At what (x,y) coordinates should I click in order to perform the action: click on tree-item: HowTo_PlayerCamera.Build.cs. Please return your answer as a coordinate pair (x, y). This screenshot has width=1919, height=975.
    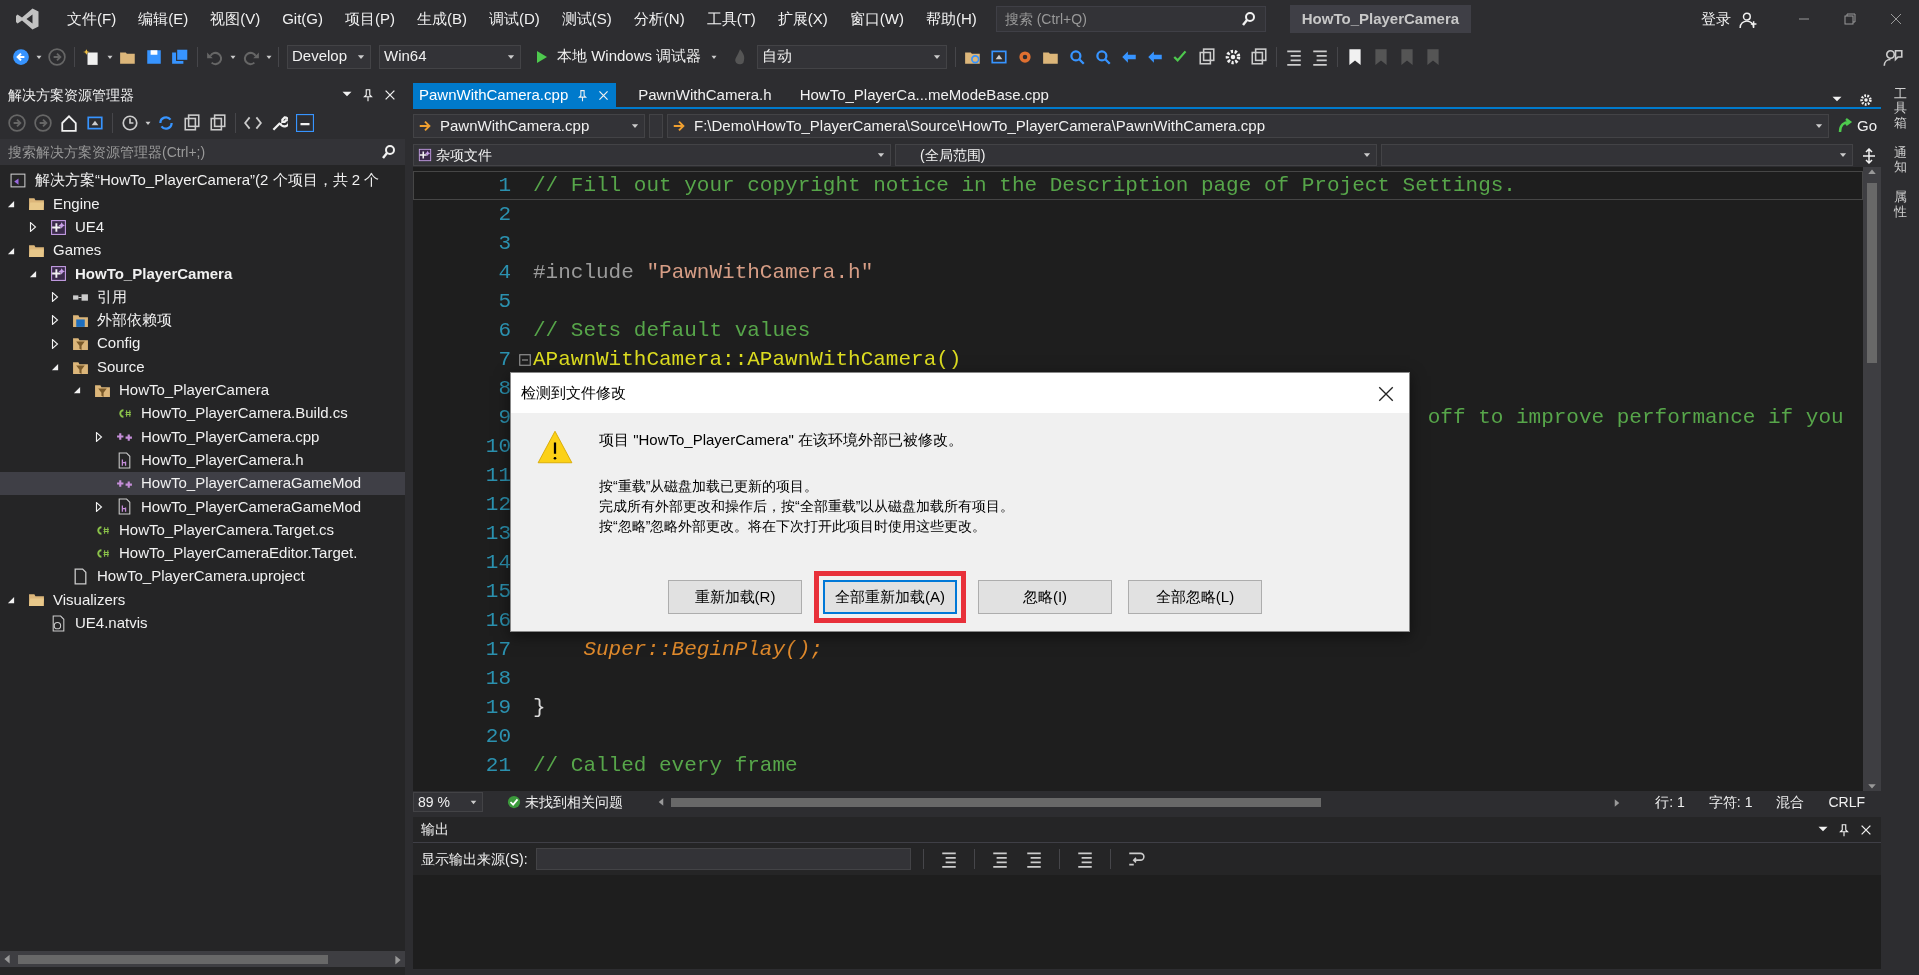
    Looking at the image, I should click on (202, 413).